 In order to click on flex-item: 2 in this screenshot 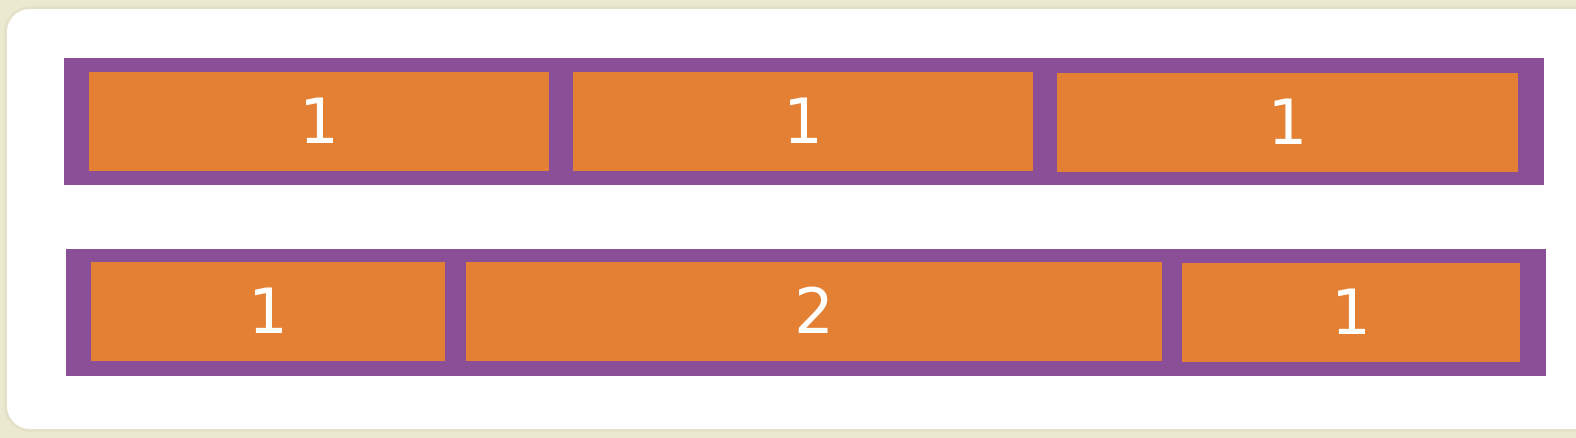, I will do `click(814, 311)`.